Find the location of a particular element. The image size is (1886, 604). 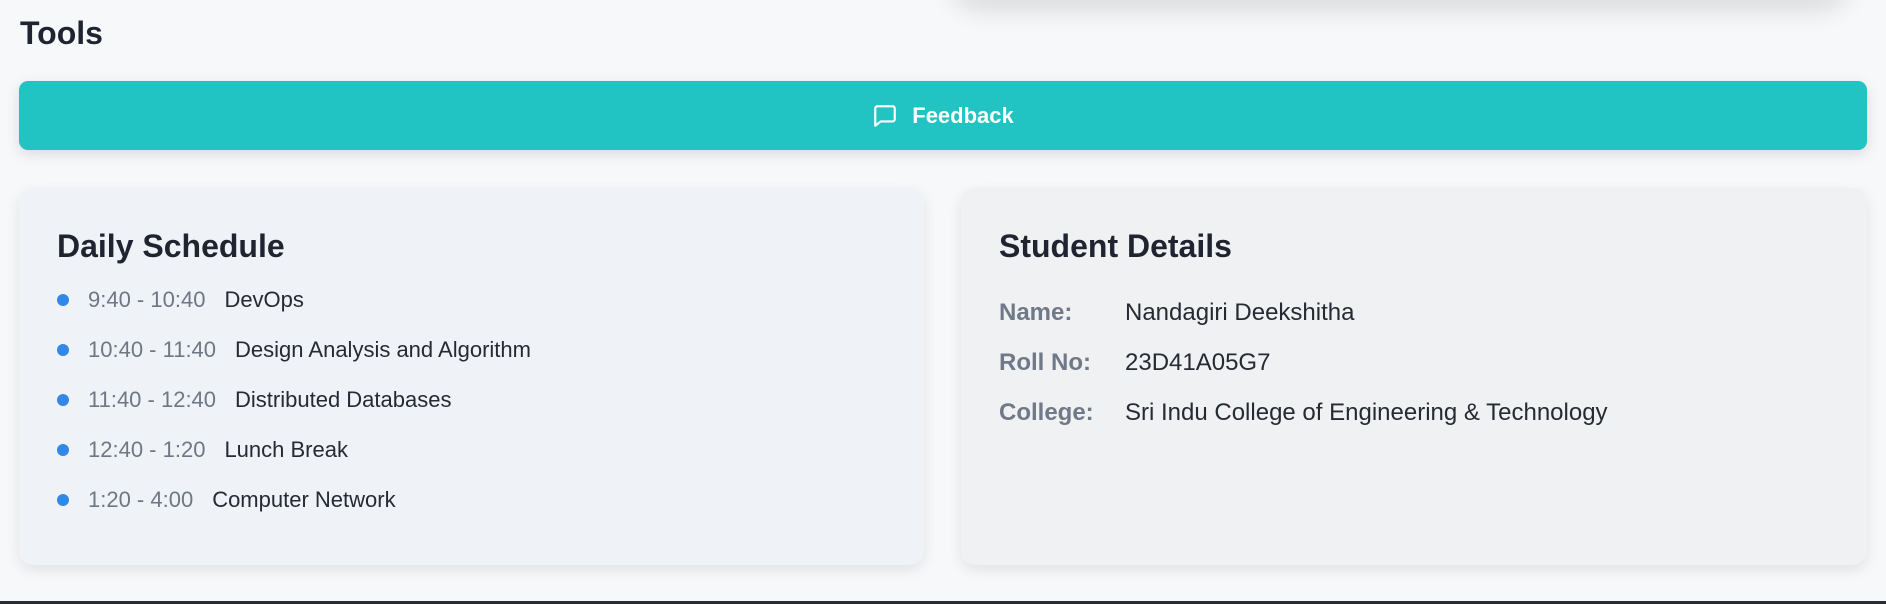

schedule-time: 12:40 - 1:20 is located at coordinates (147, 449).